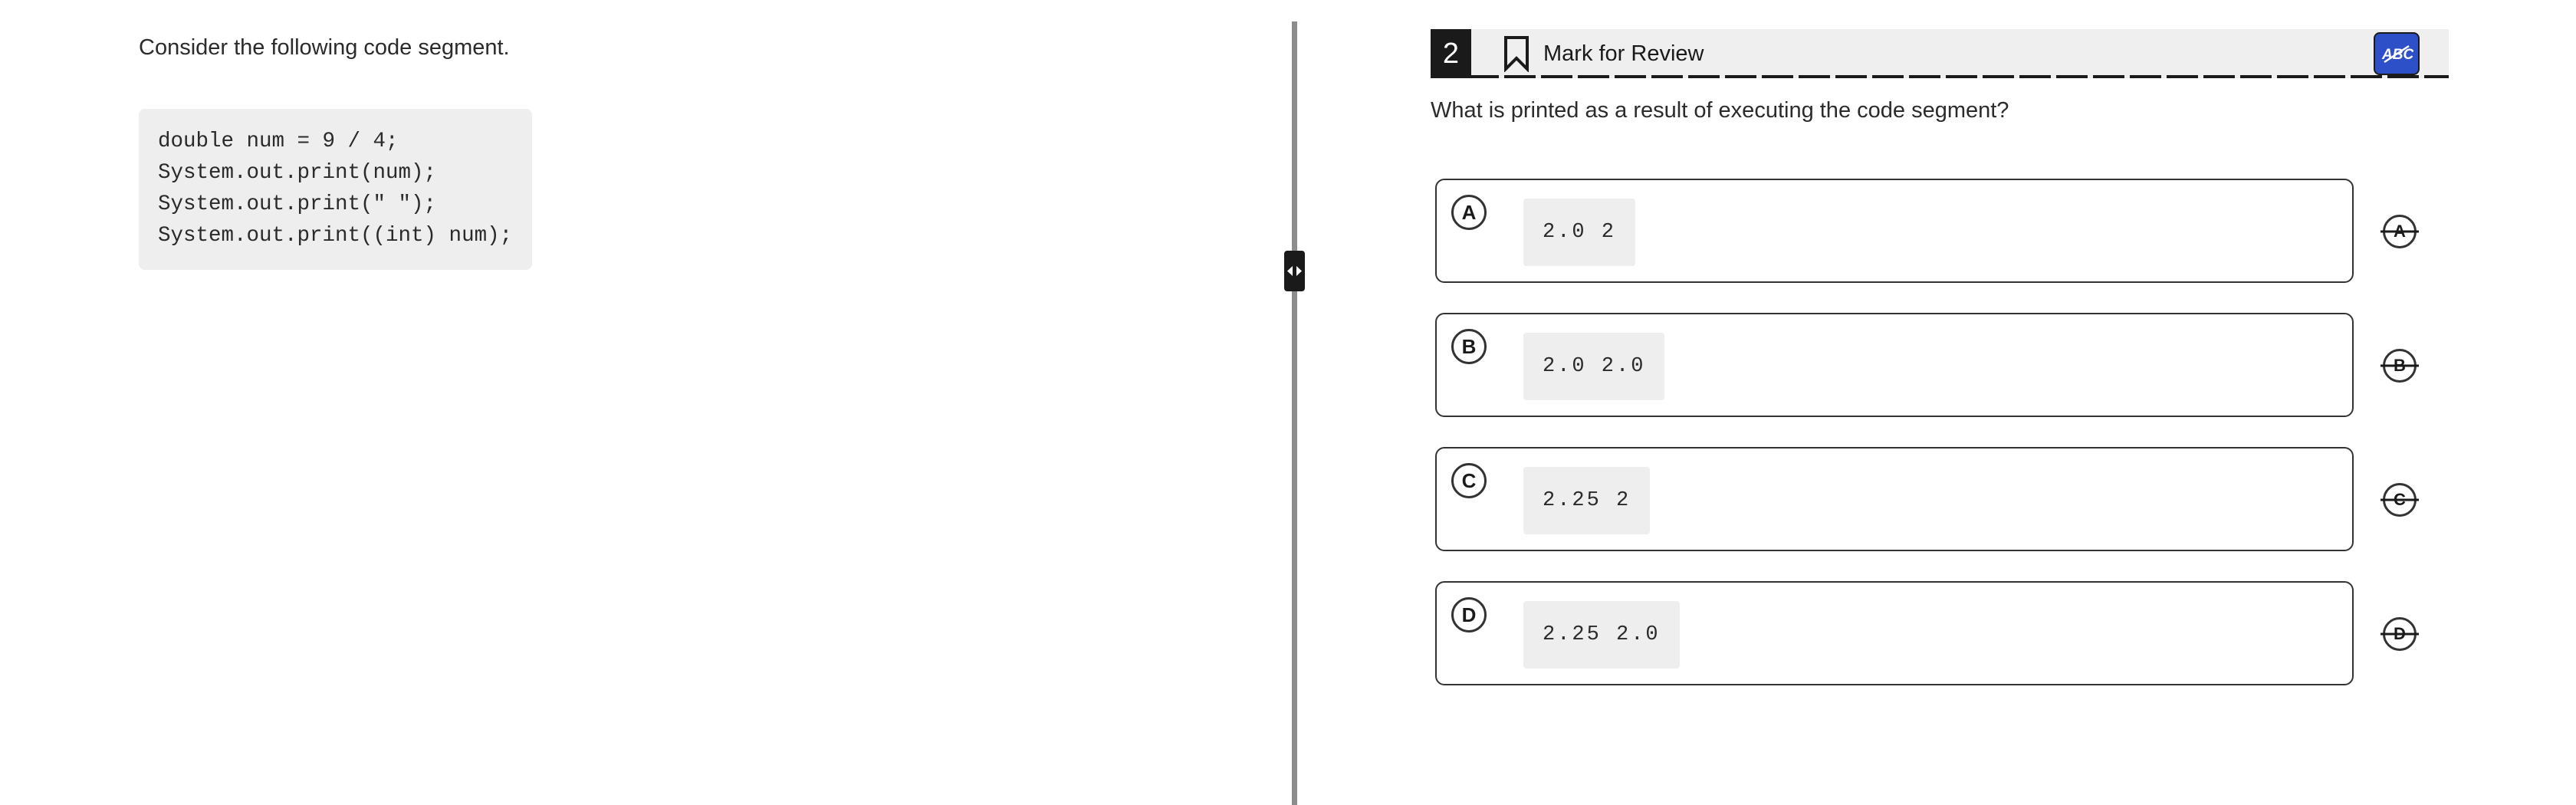 The height and width of the screenshot is (805, 2576). I want to click on choice-b: B 2.0 2.0, so click(1894, 365).